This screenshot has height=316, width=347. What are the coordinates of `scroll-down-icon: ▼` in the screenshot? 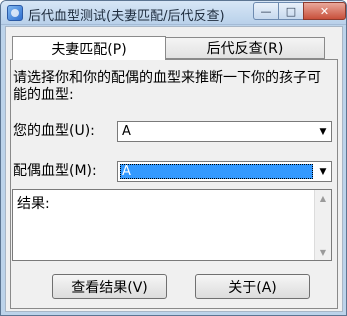 It's located at (323, 252).